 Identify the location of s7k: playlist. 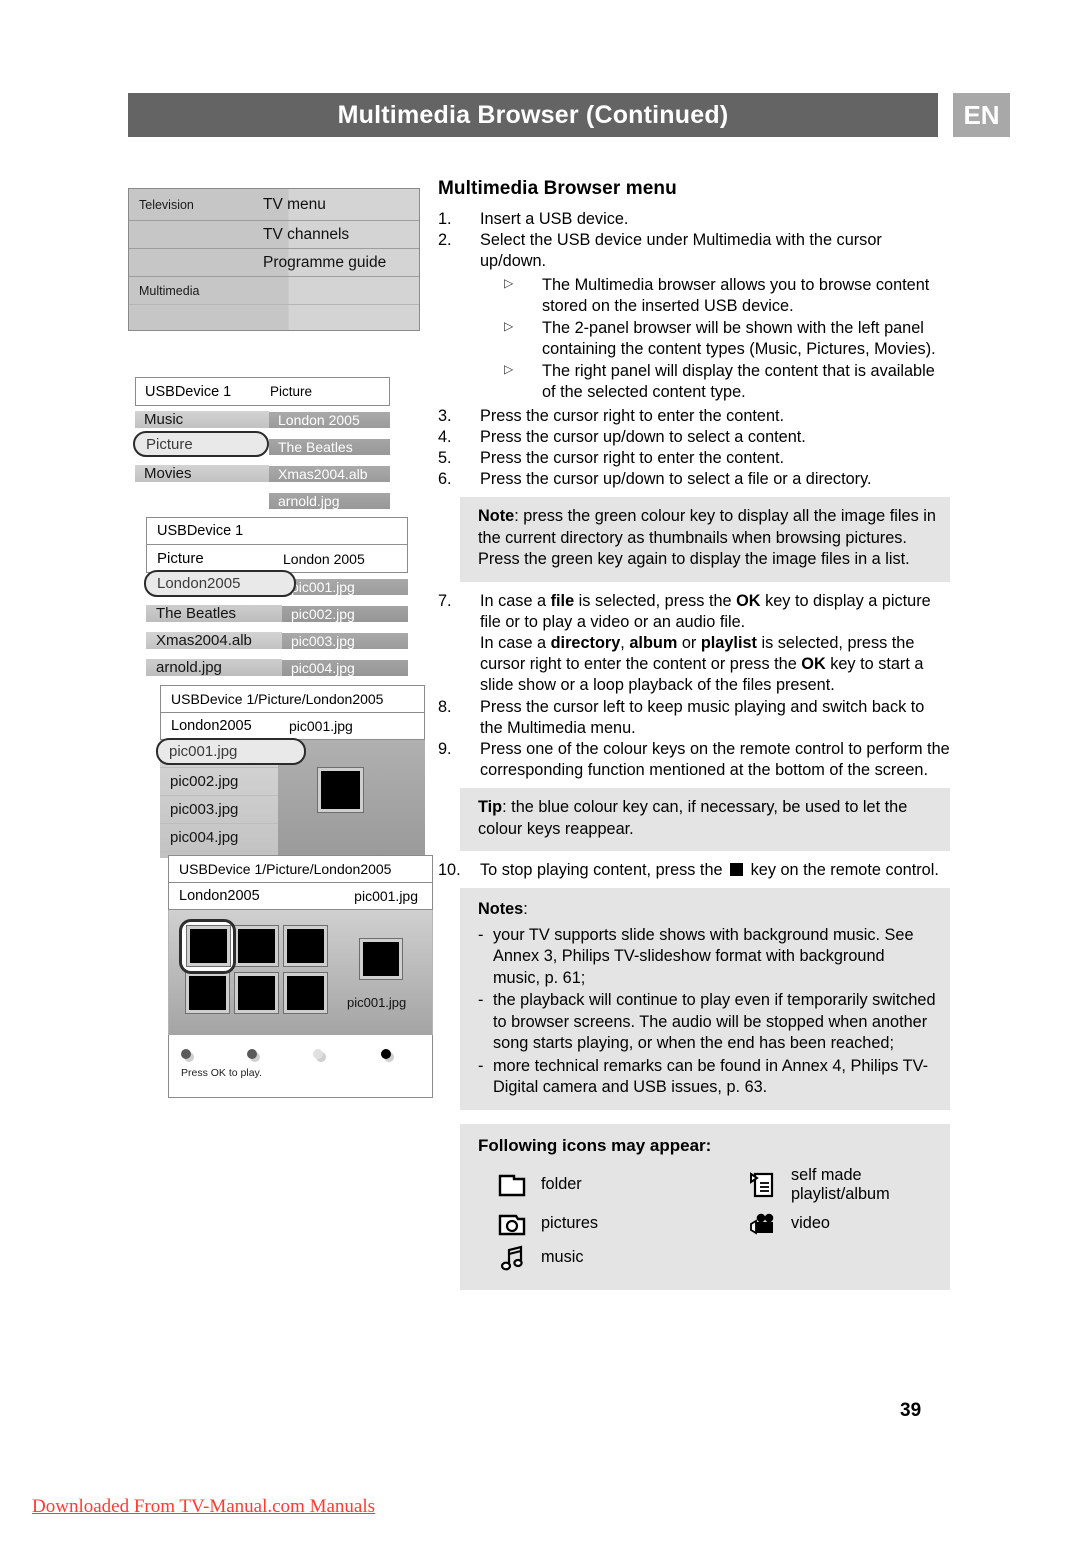
(728, 643).